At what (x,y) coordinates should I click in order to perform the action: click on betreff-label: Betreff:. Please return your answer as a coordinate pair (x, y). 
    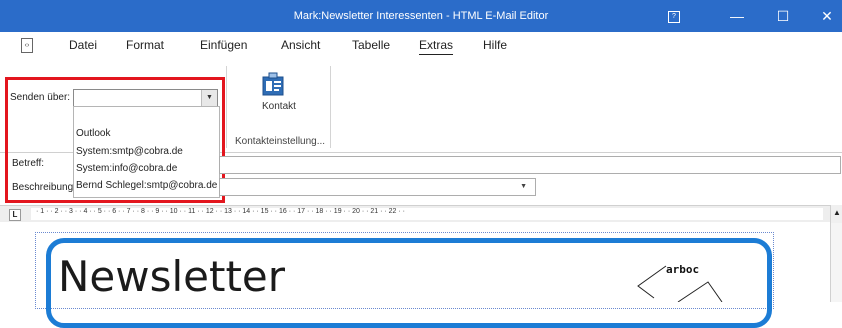
    Looking at the image, I should click on (28, 163).